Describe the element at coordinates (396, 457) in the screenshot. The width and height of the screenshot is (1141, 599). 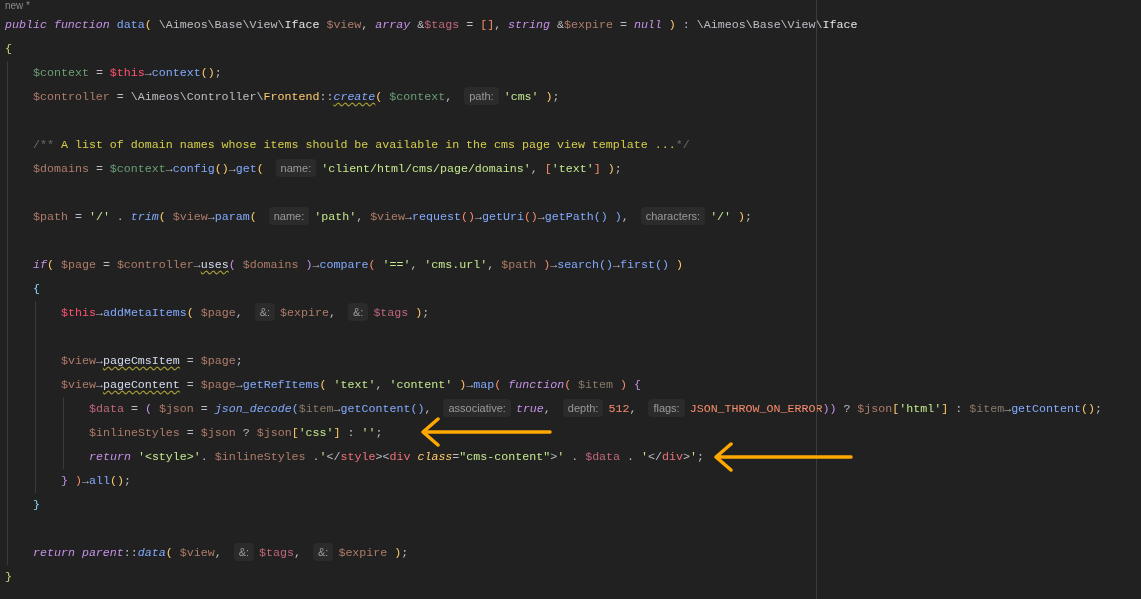
I see `code-line: return '<style>'. $inlineStyles .'</style><div class="cms-content">' . $data . '</div>';` at that location.